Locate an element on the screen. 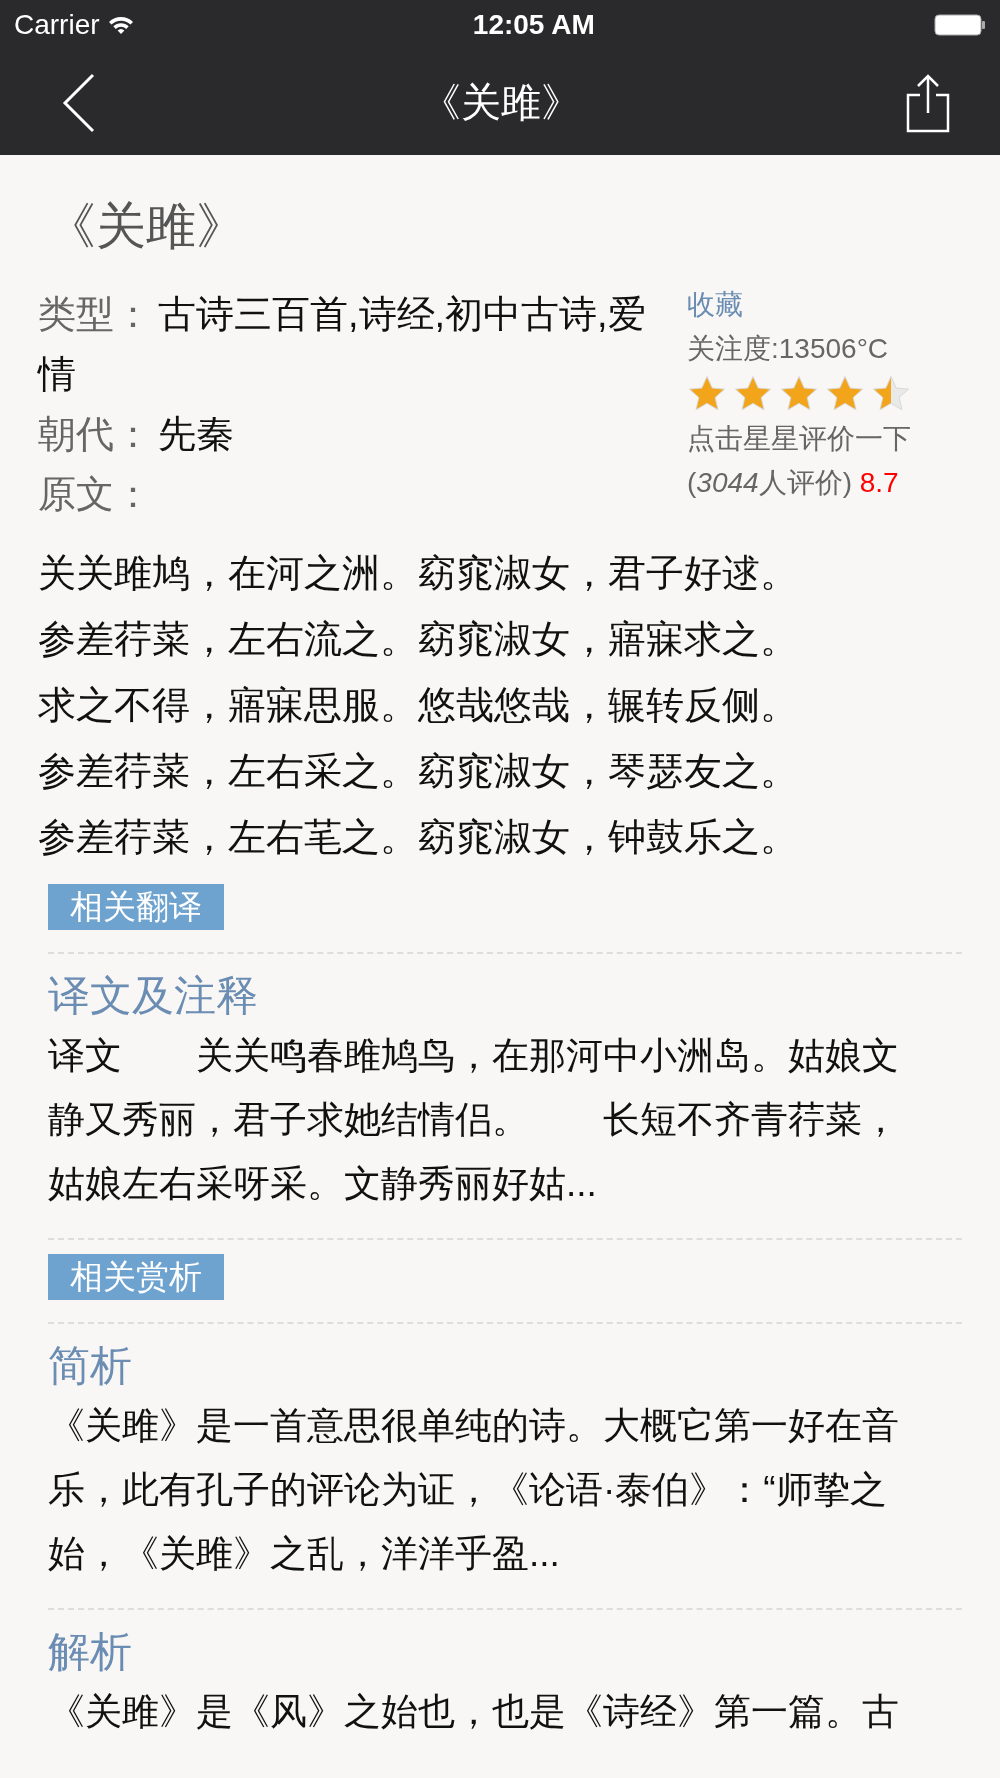  section-tag: 相关赏析 is located at coordinates (136, 1277).